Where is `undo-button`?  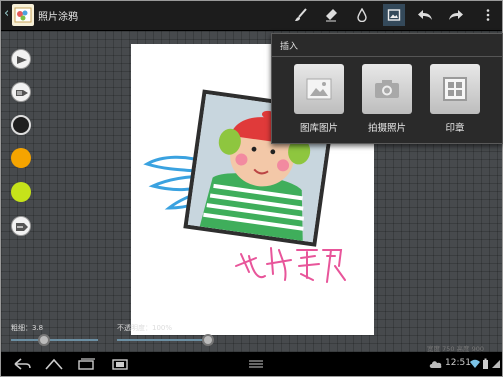
undo-button is located at coordinates (425, 15).